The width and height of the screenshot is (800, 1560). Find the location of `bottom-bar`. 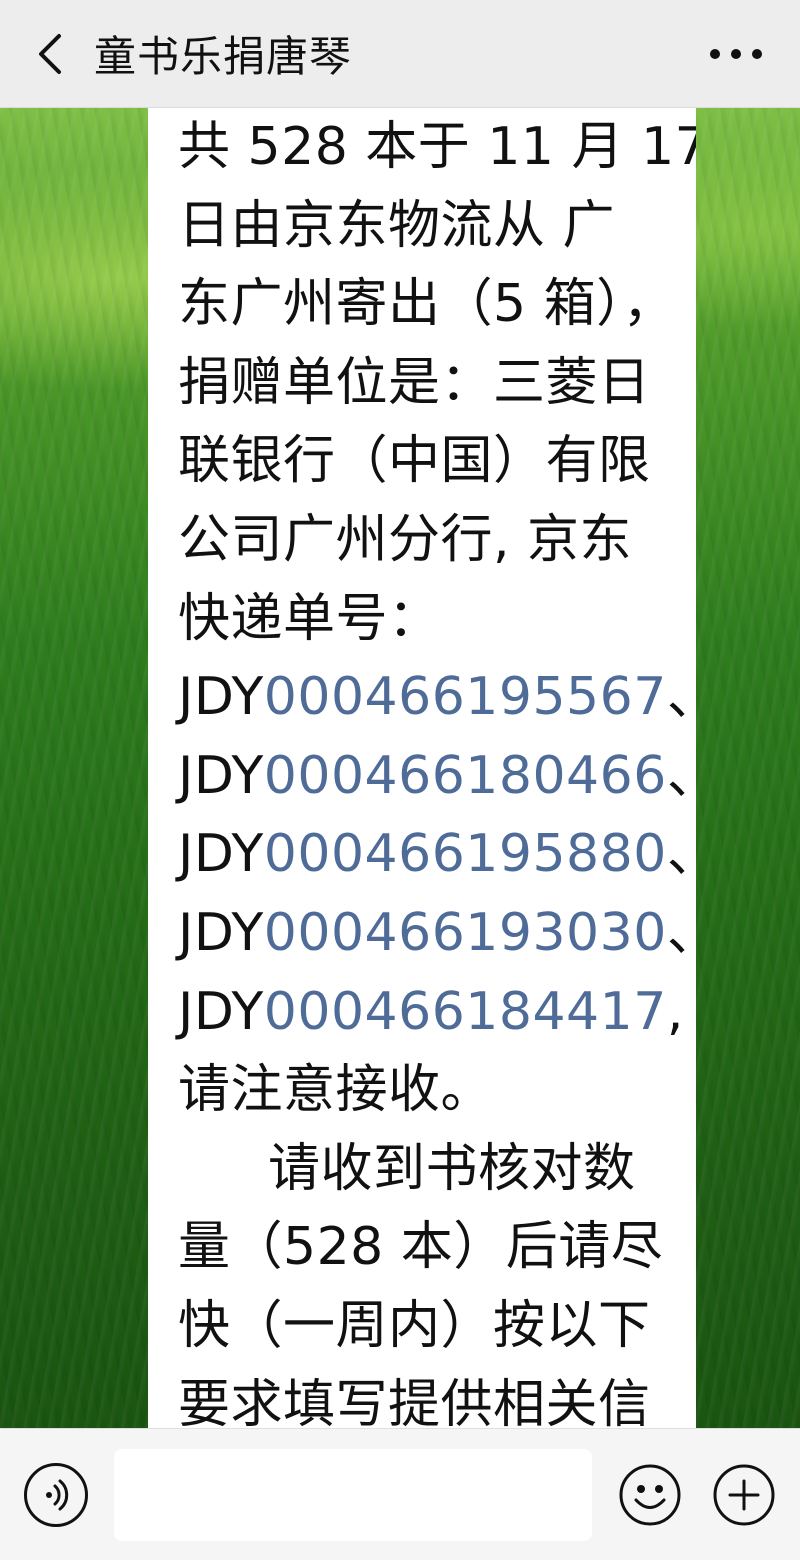

bottom-bar is located at coordinates (400, 1494).